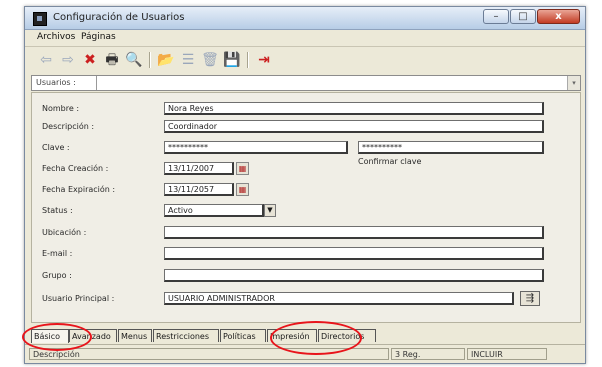  Describe the element at coordinates (264, 60) in the screenshot. I see `exit-icon: ⇥` at that location.